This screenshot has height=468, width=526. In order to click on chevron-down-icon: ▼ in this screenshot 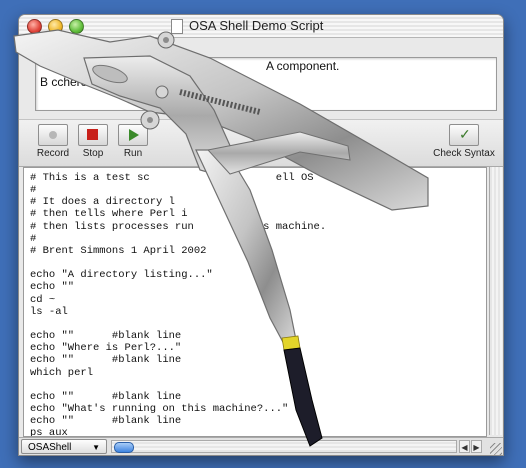, I will do `click(96, 447)`.